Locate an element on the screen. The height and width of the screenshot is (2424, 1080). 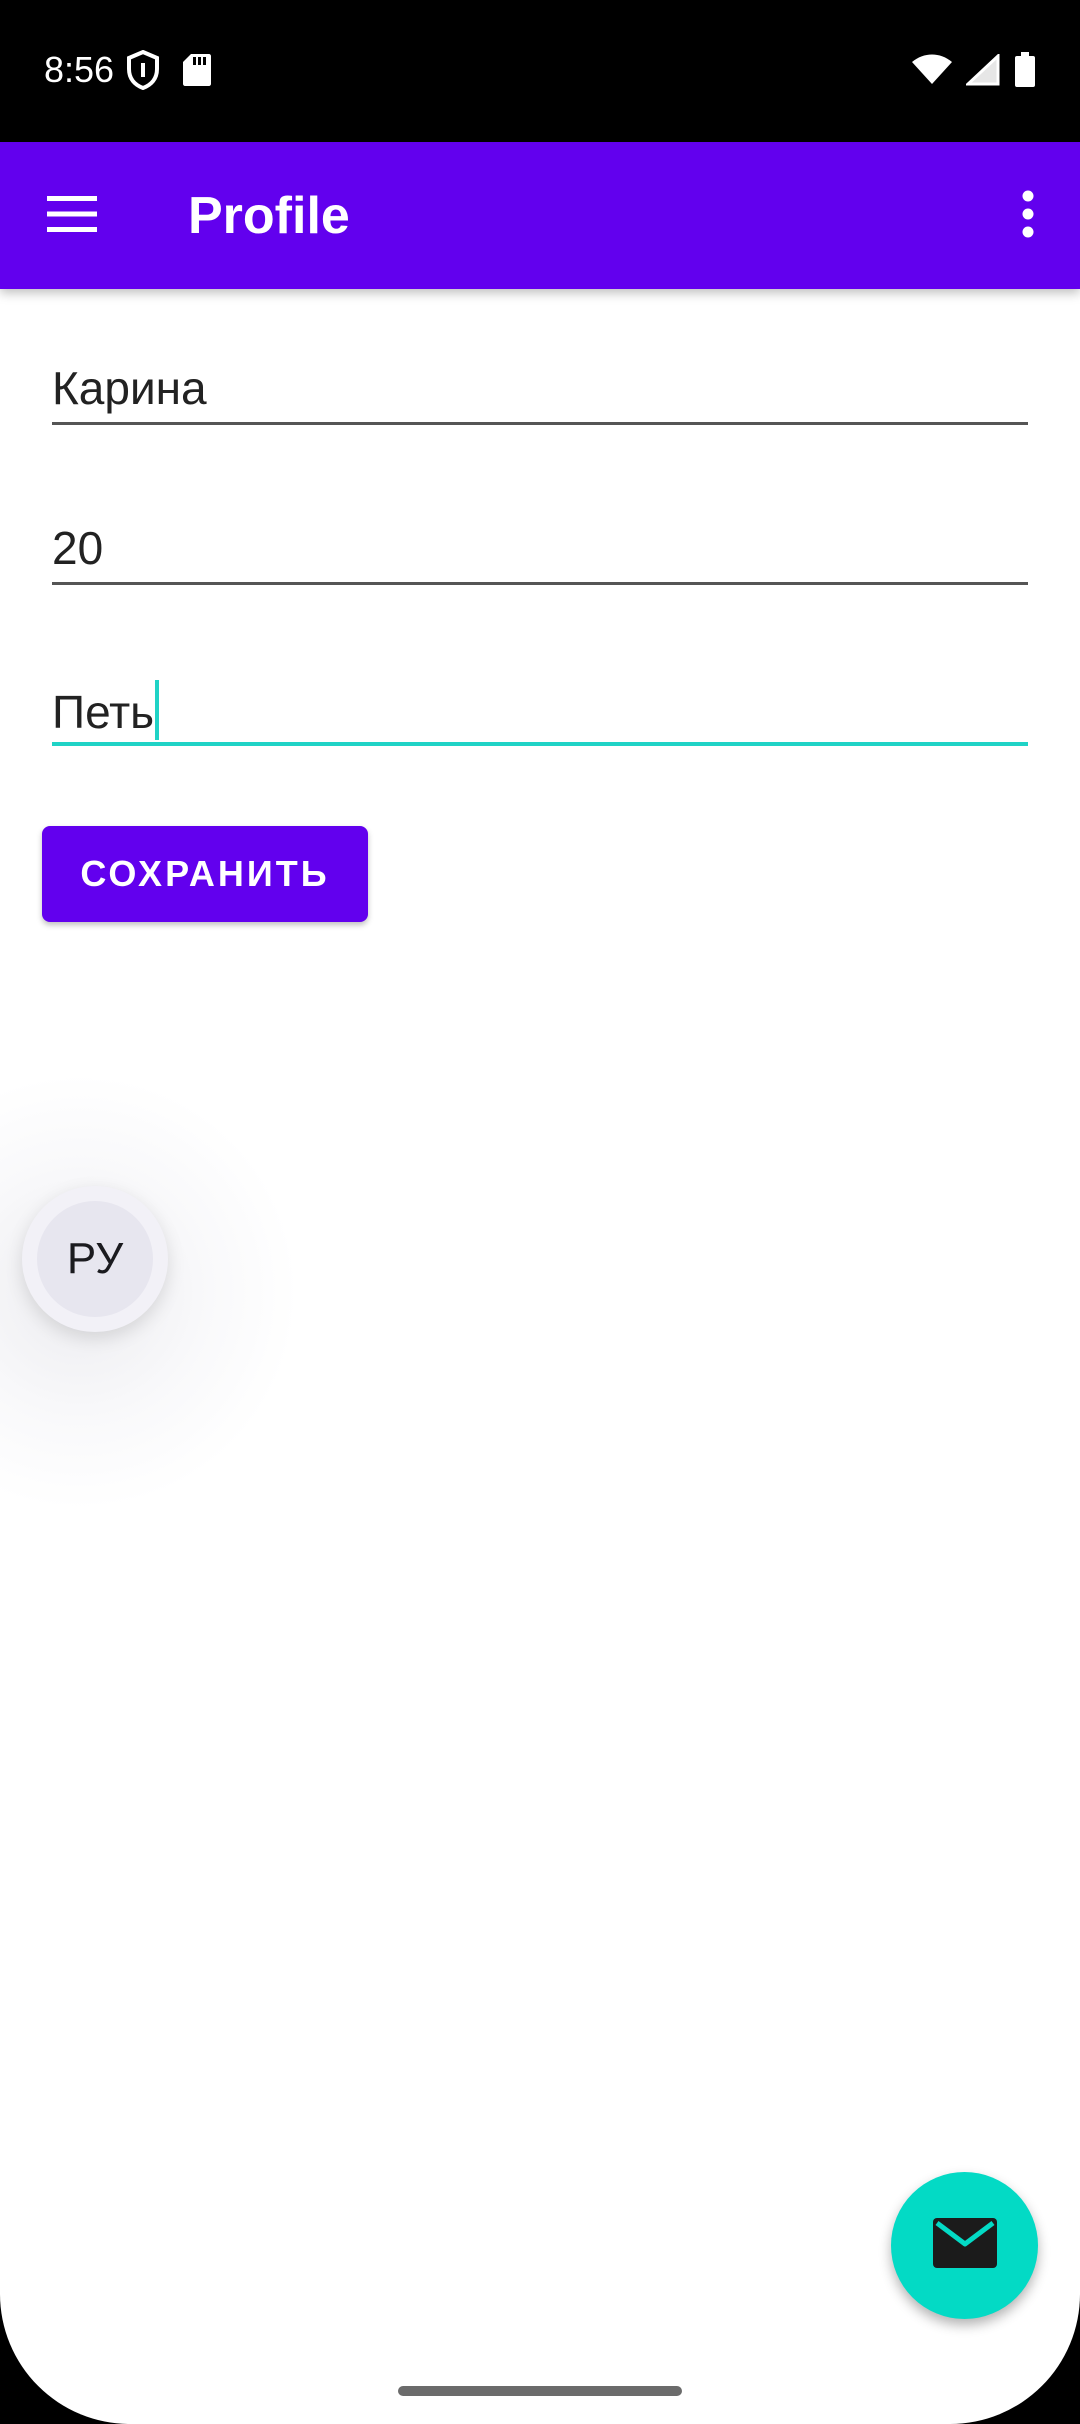
mail-icon is located at coordinates (964, 2245).